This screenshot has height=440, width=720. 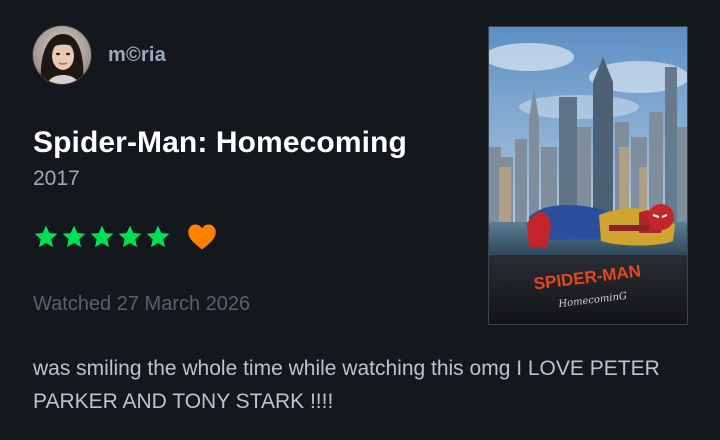 I want to click on avatar-photo, so click(x=62, y=55).